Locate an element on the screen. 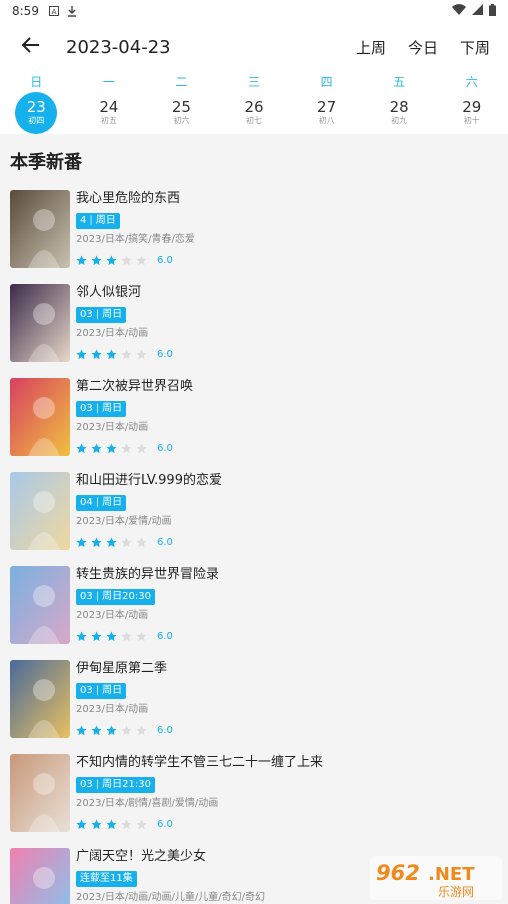 The height and width of the screenshot is (904, 508). episode-badge: 03 | 周日21:30 is located at coordinates (115, 785).